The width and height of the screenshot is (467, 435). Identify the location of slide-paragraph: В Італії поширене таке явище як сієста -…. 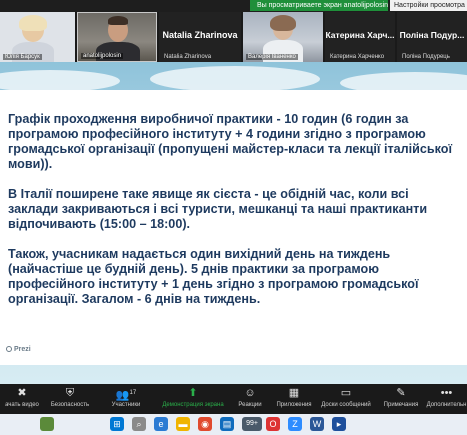
(218, 209).